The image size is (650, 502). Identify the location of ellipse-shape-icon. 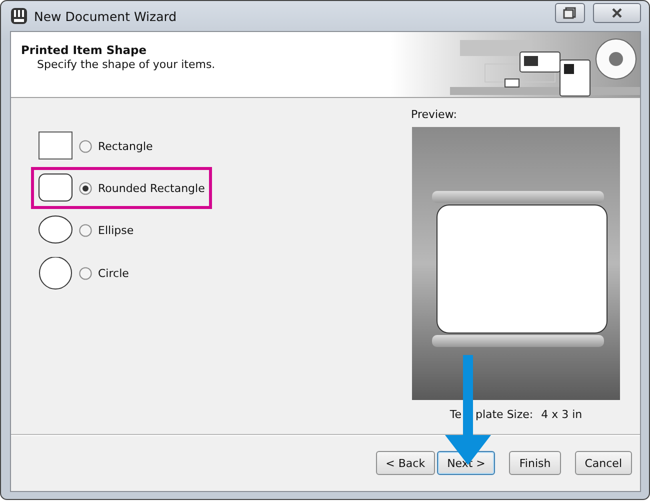
(55, 230).